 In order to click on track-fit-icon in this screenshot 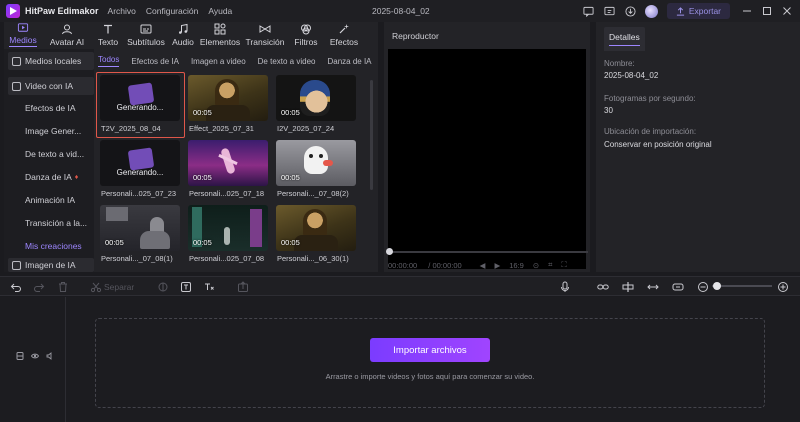, I will do `click(653, 287)`.